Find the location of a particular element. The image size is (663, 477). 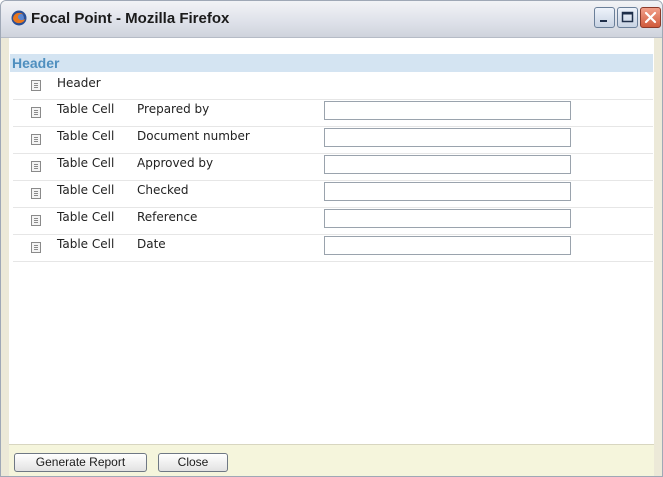

maximize-icon is located at coordinates (627, 17).